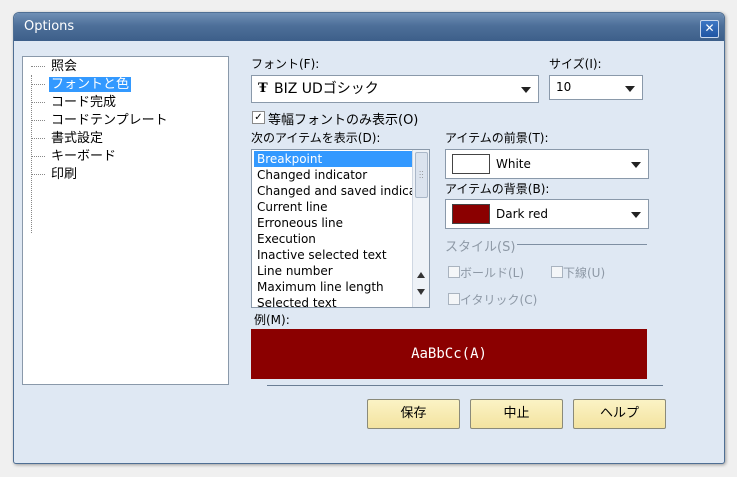  I want to click on list-item: Changed and saved indicat, so click(333, 191).